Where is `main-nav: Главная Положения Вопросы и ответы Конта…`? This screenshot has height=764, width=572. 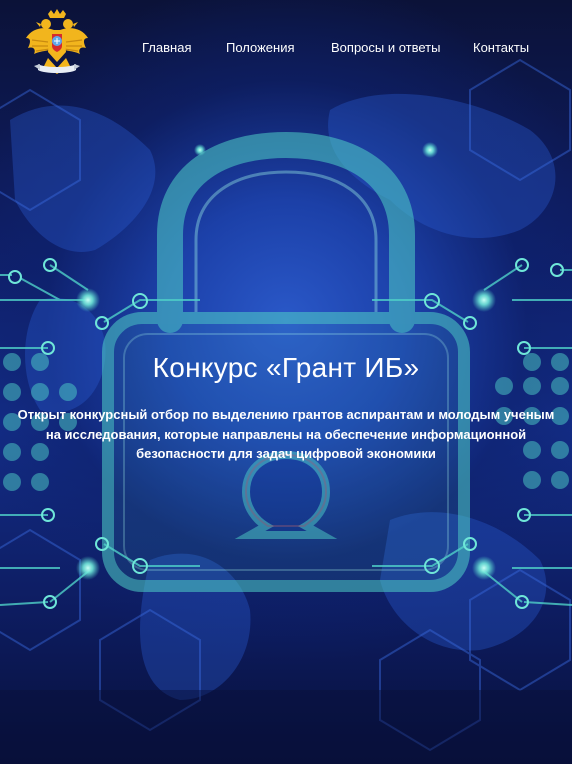
main-nav: Главная Положения Вопросы и ответы Конта… is located at coordinates (286, 50).